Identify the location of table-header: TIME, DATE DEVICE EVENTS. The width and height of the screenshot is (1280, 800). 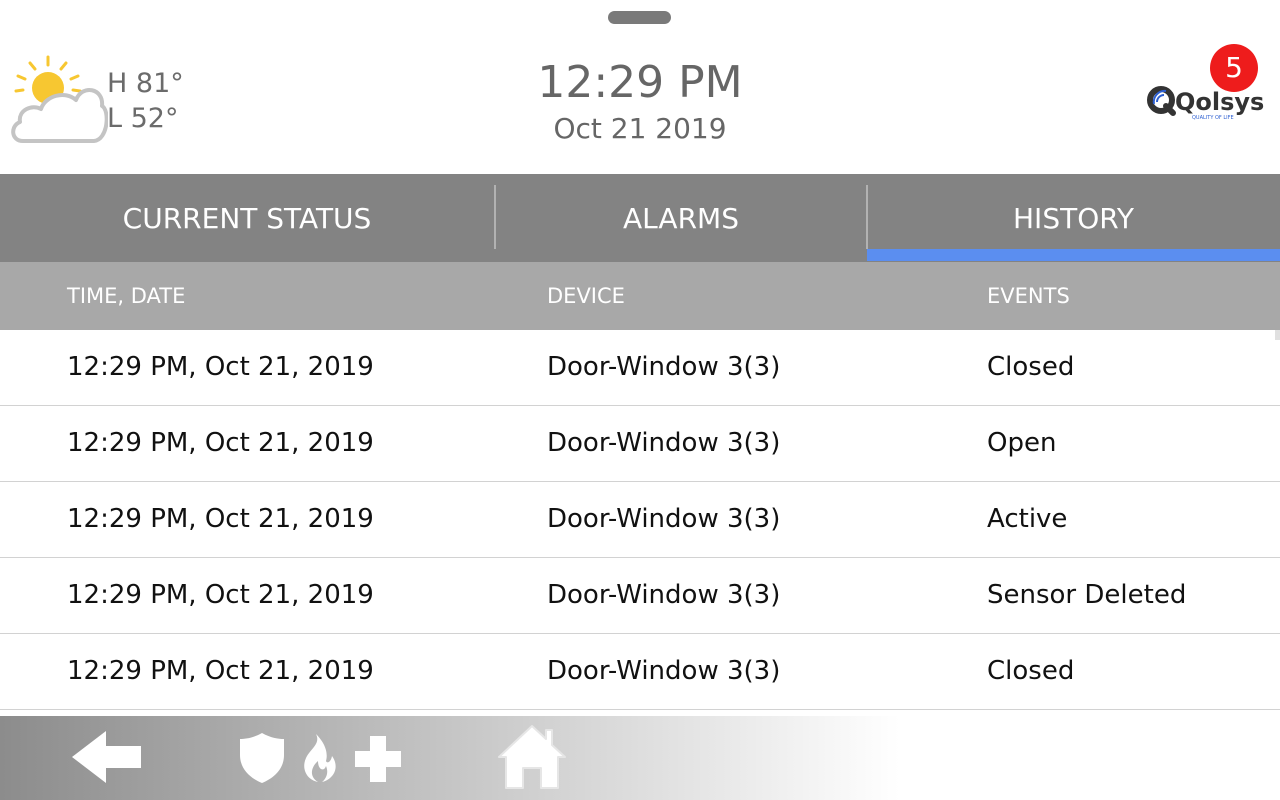
(640, 296).